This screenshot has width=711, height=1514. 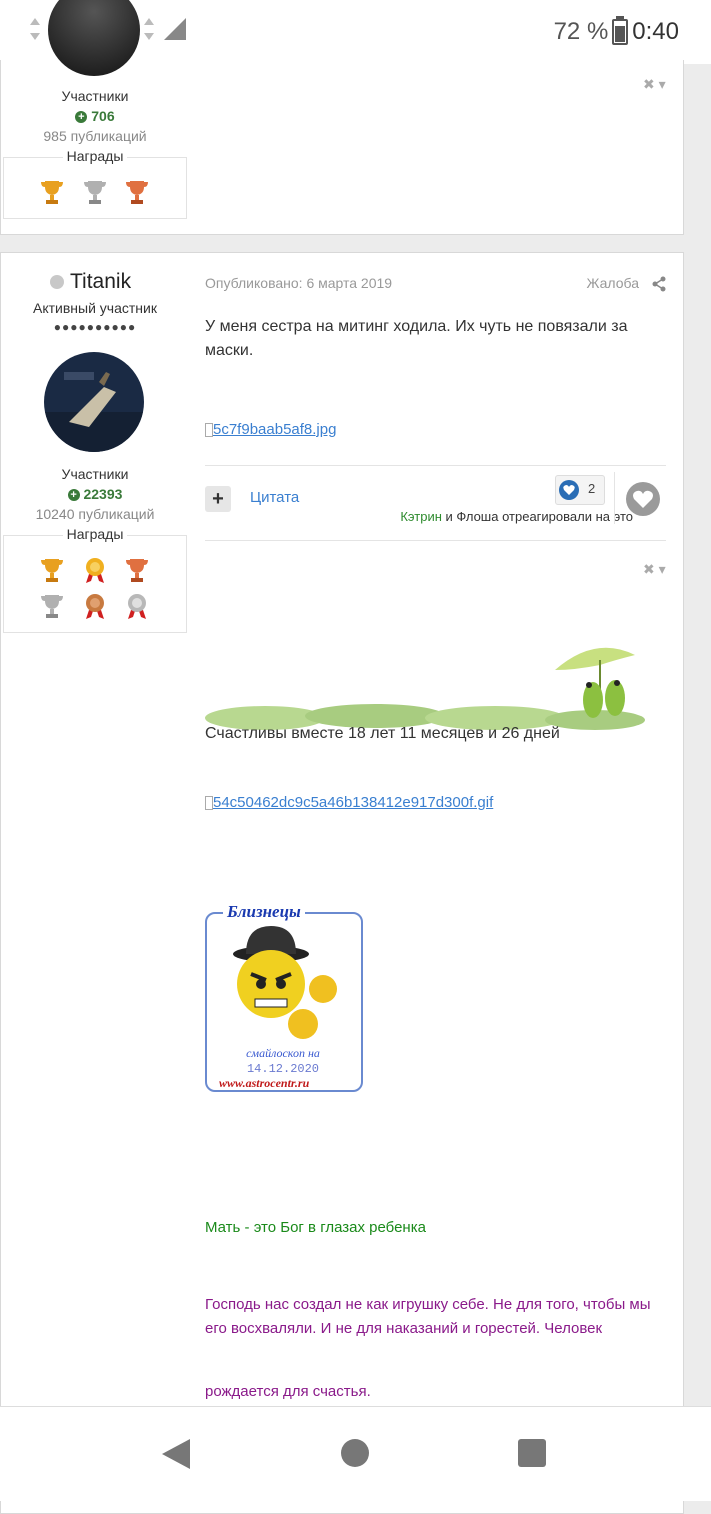 I want to click on home-icon, so click(x=355, y=1453).